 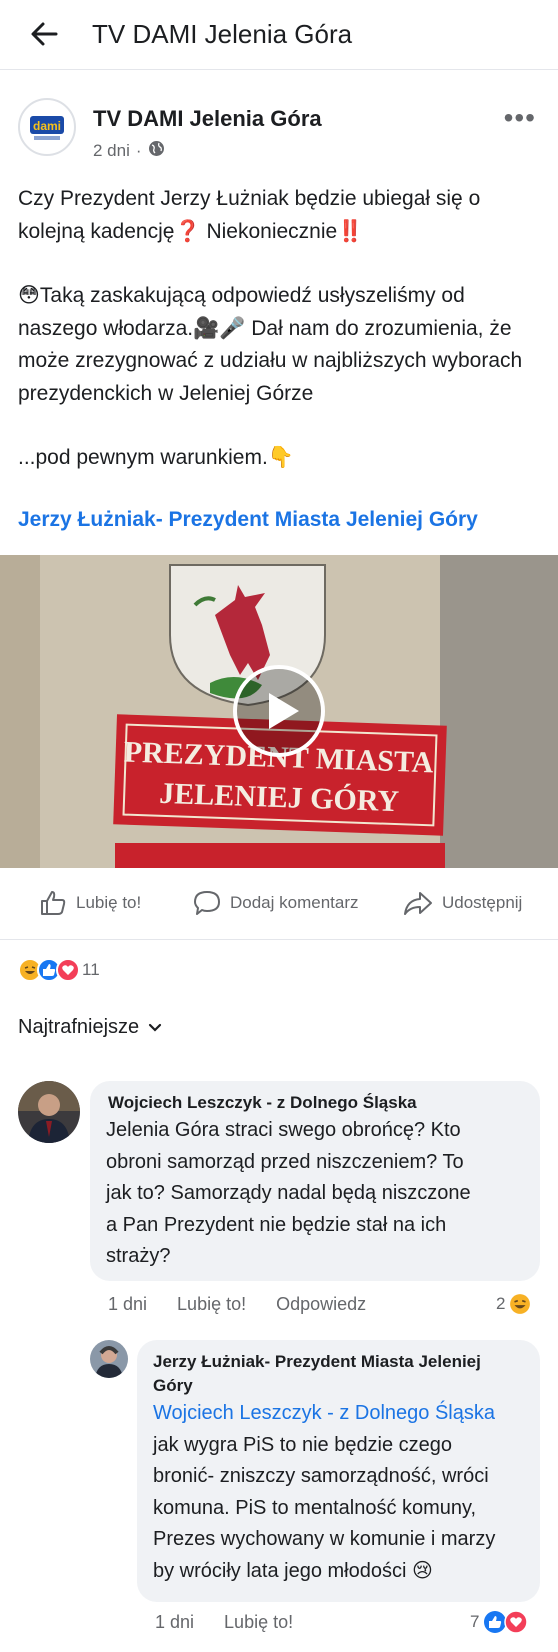 What do you see at coordinates (138, 1256) in the screenshot?
I see `comment-text-line: straży?` at bounding box center [138, 1256].